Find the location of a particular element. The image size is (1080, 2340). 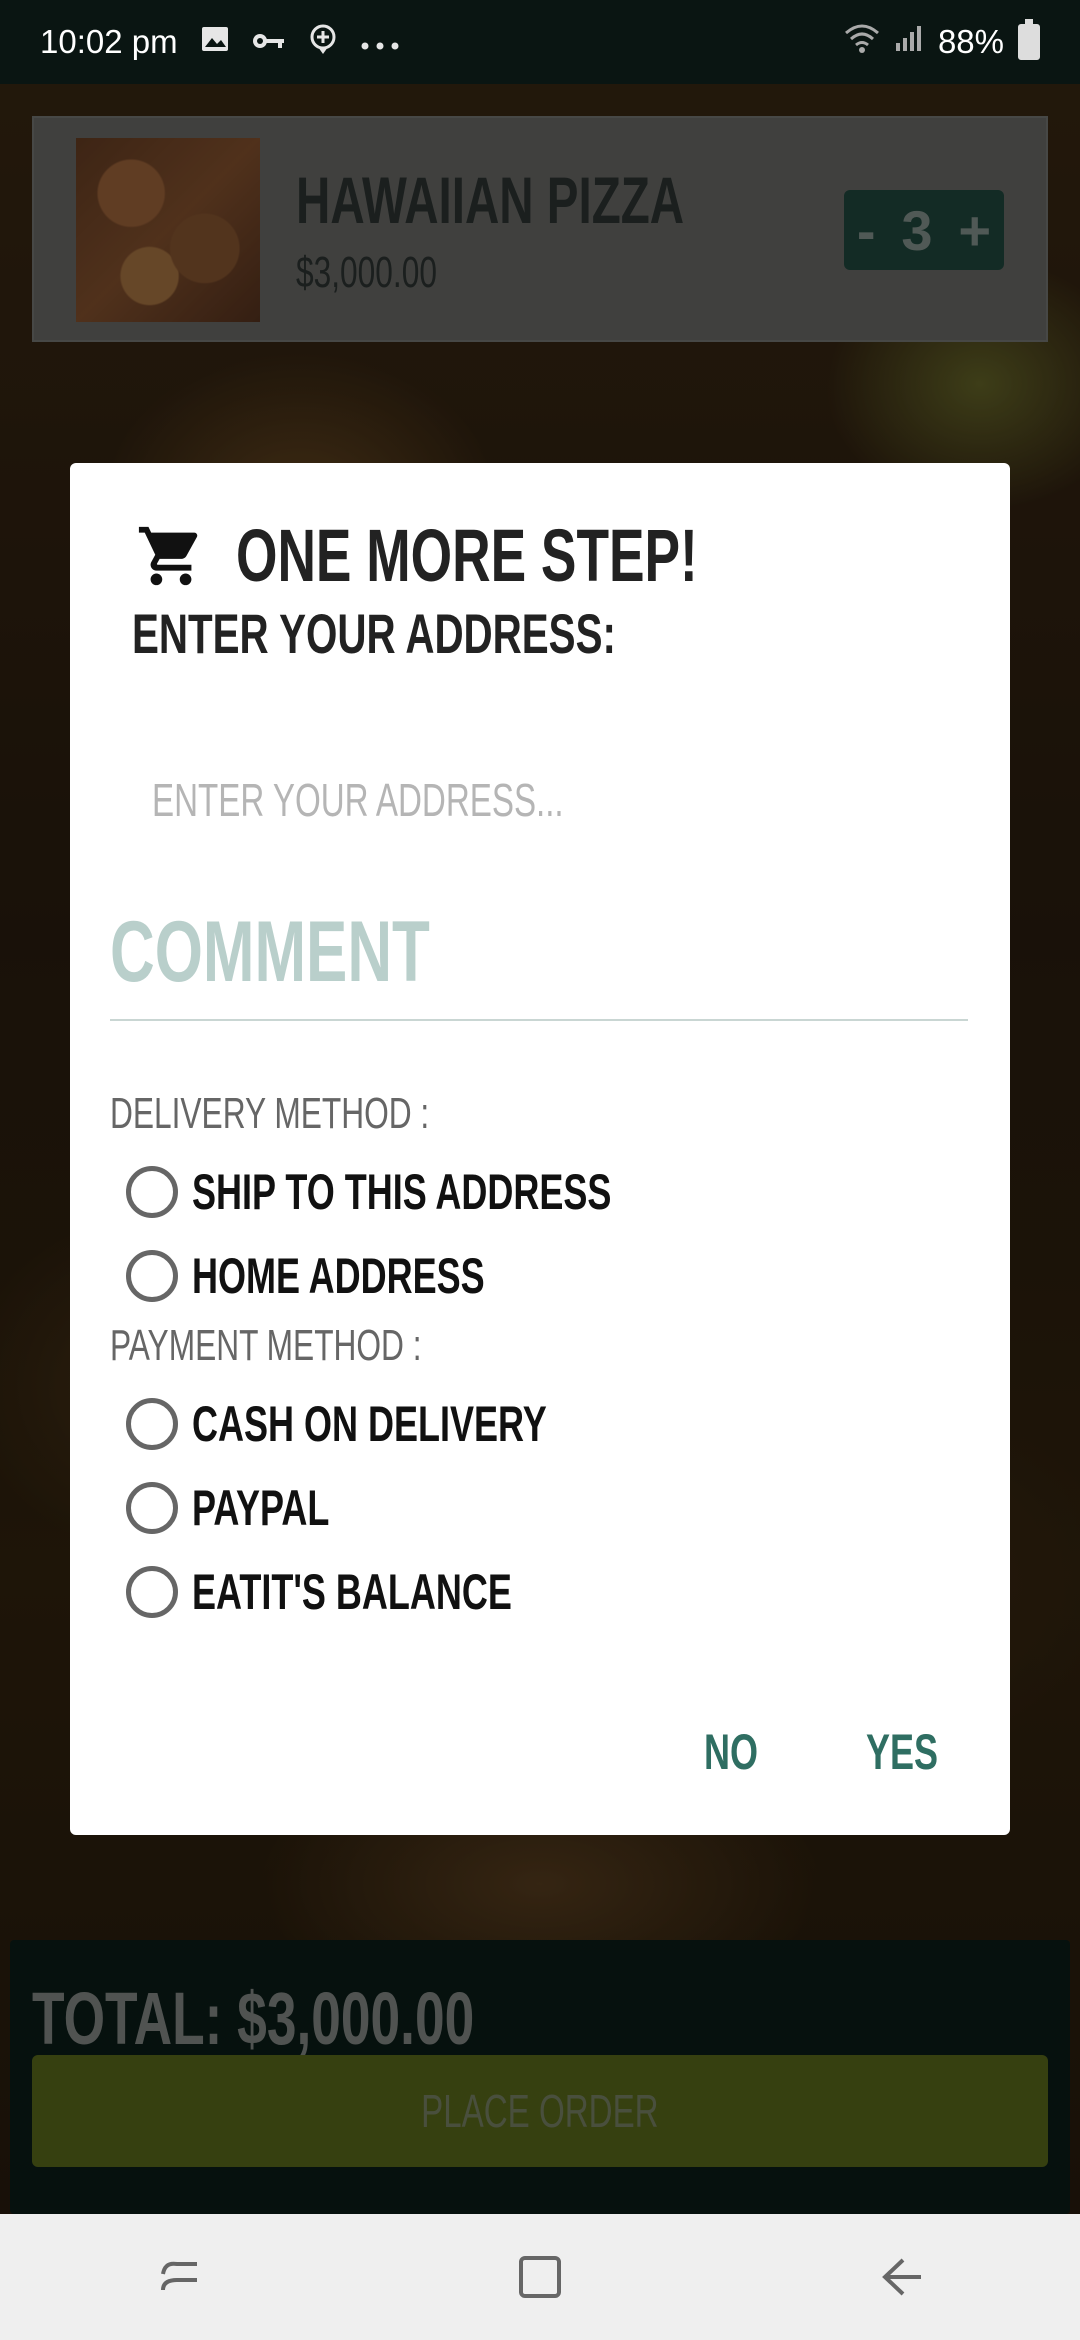

delivery-method-label: DELIVERY METHOD : is located at coordinates (270, 1113).